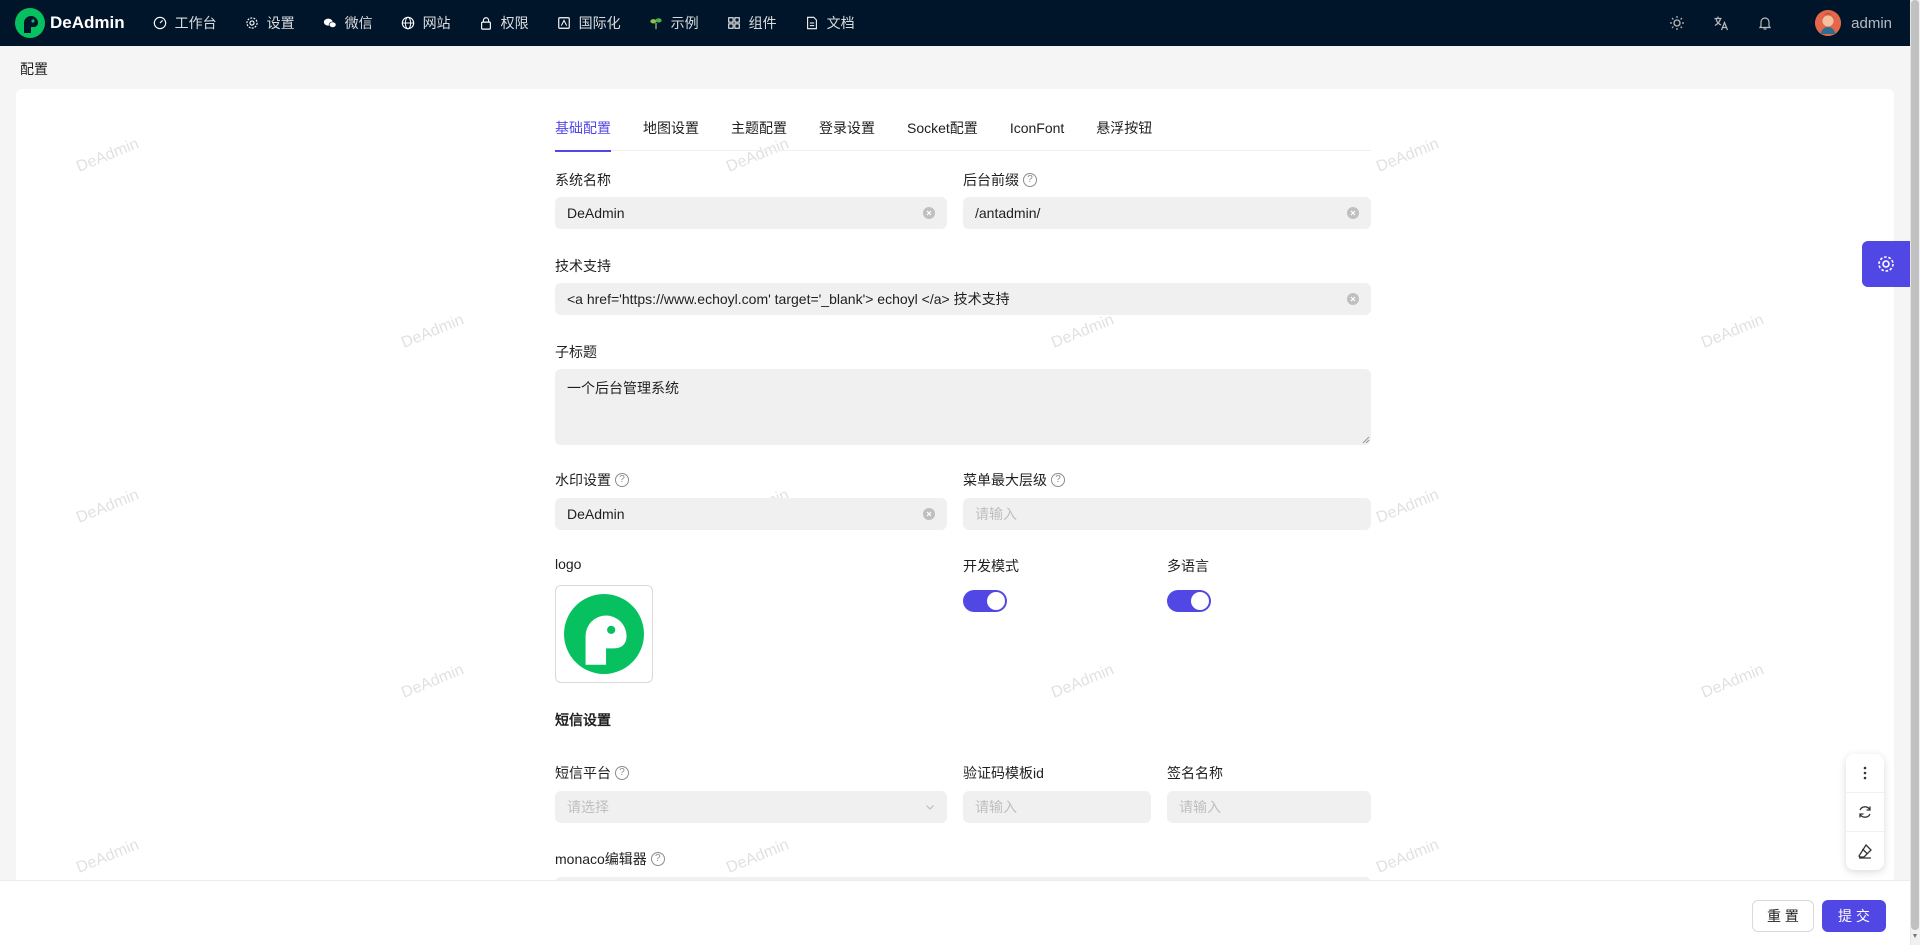  I want to click on sms-platform-label: 短信平台?, so click(592, 773).